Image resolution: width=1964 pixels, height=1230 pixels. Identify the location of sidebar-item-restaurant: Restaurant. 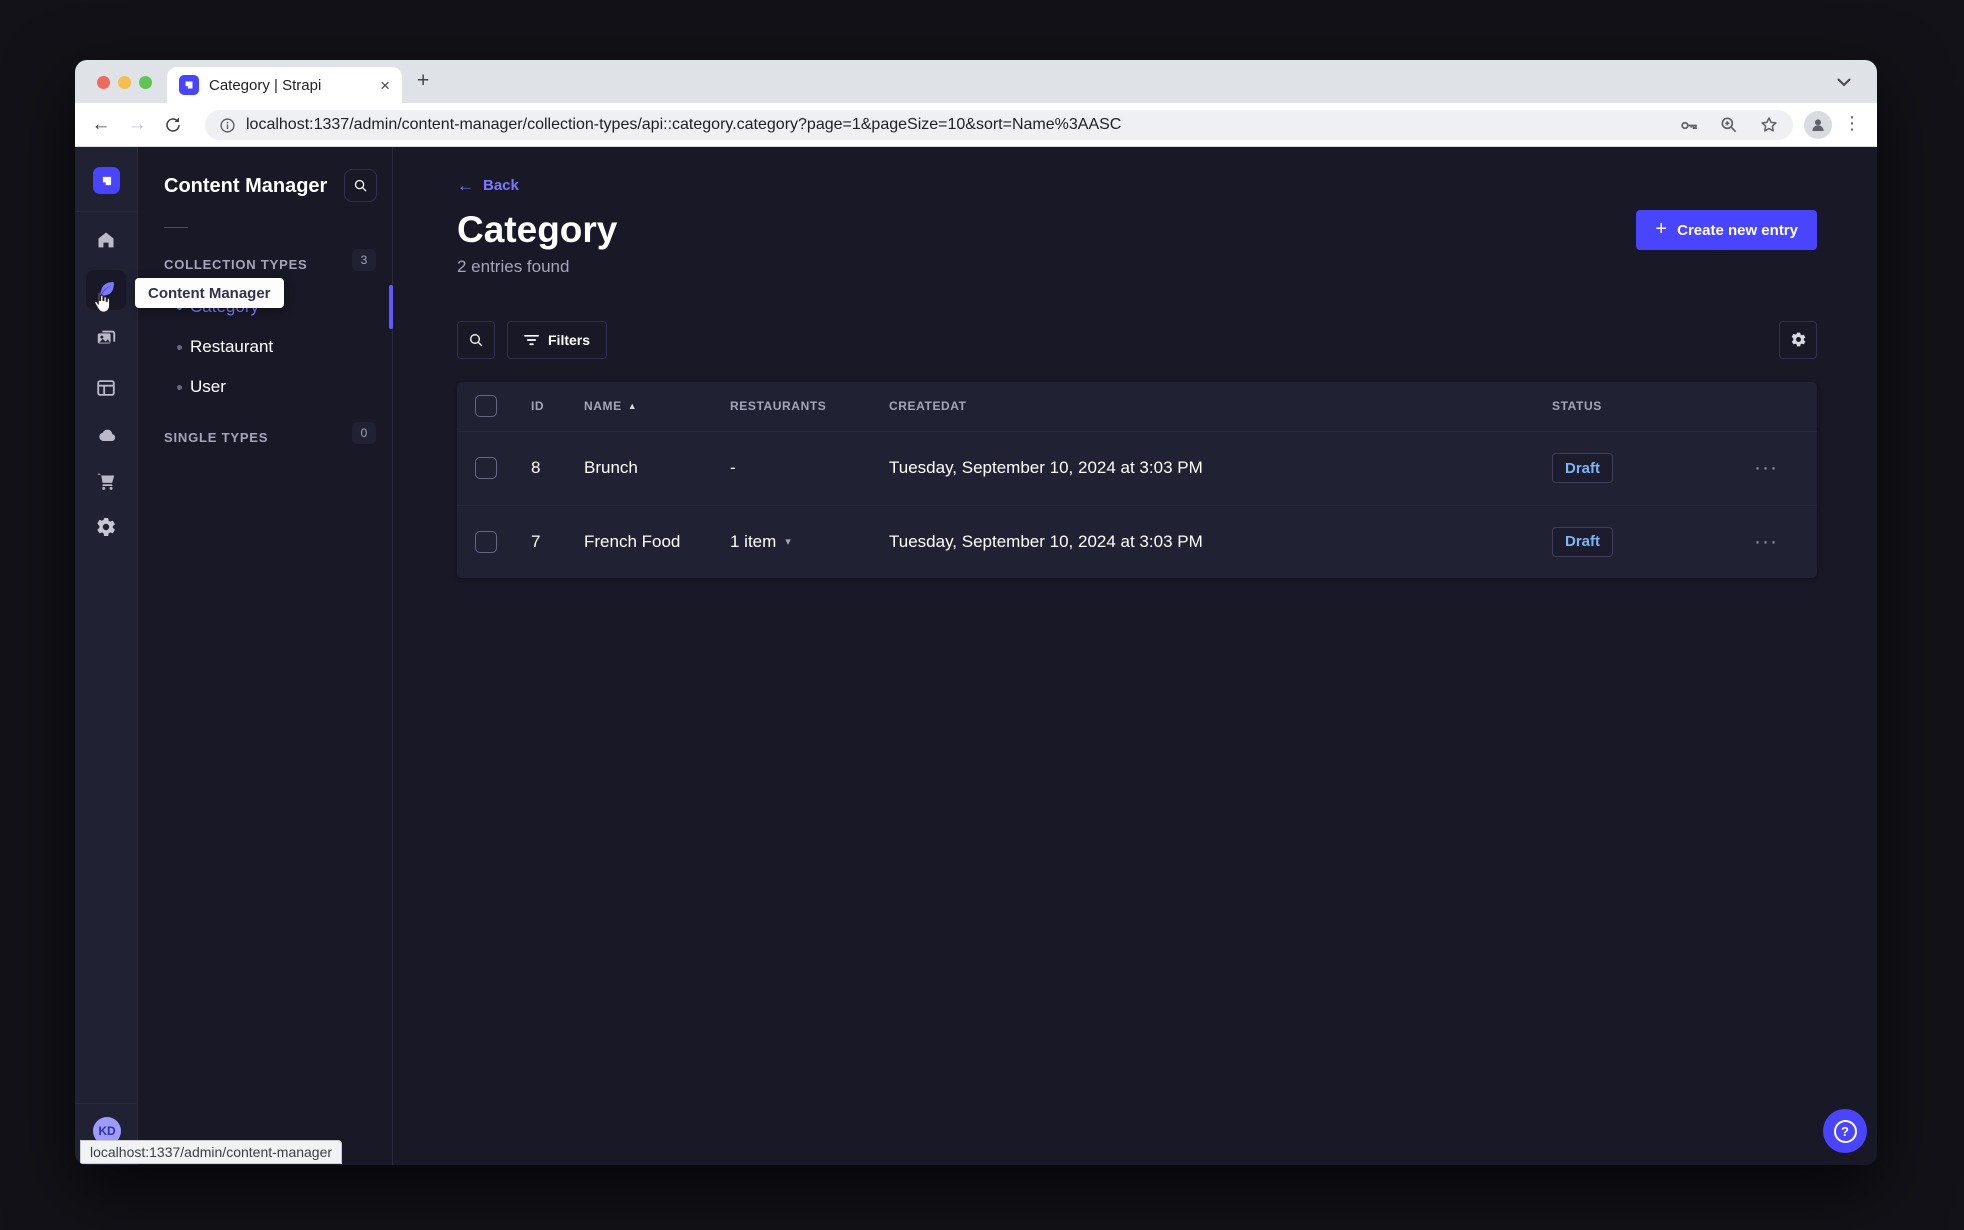
(265, 347).